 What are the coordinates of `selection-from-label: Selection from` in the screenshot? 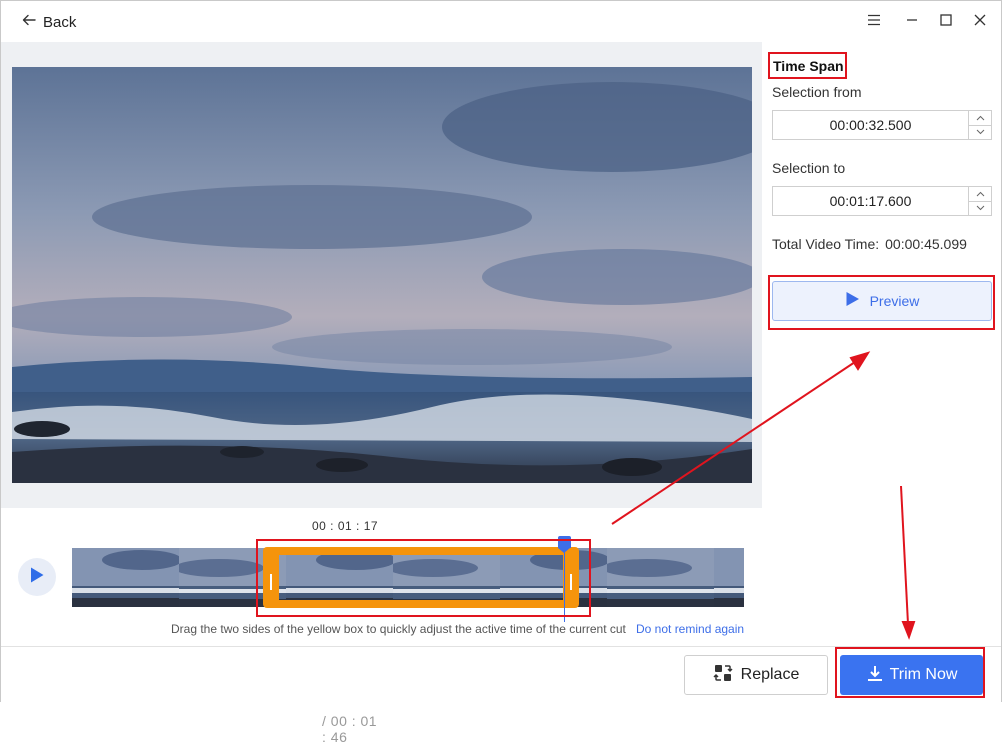 It's located at (817, 92).